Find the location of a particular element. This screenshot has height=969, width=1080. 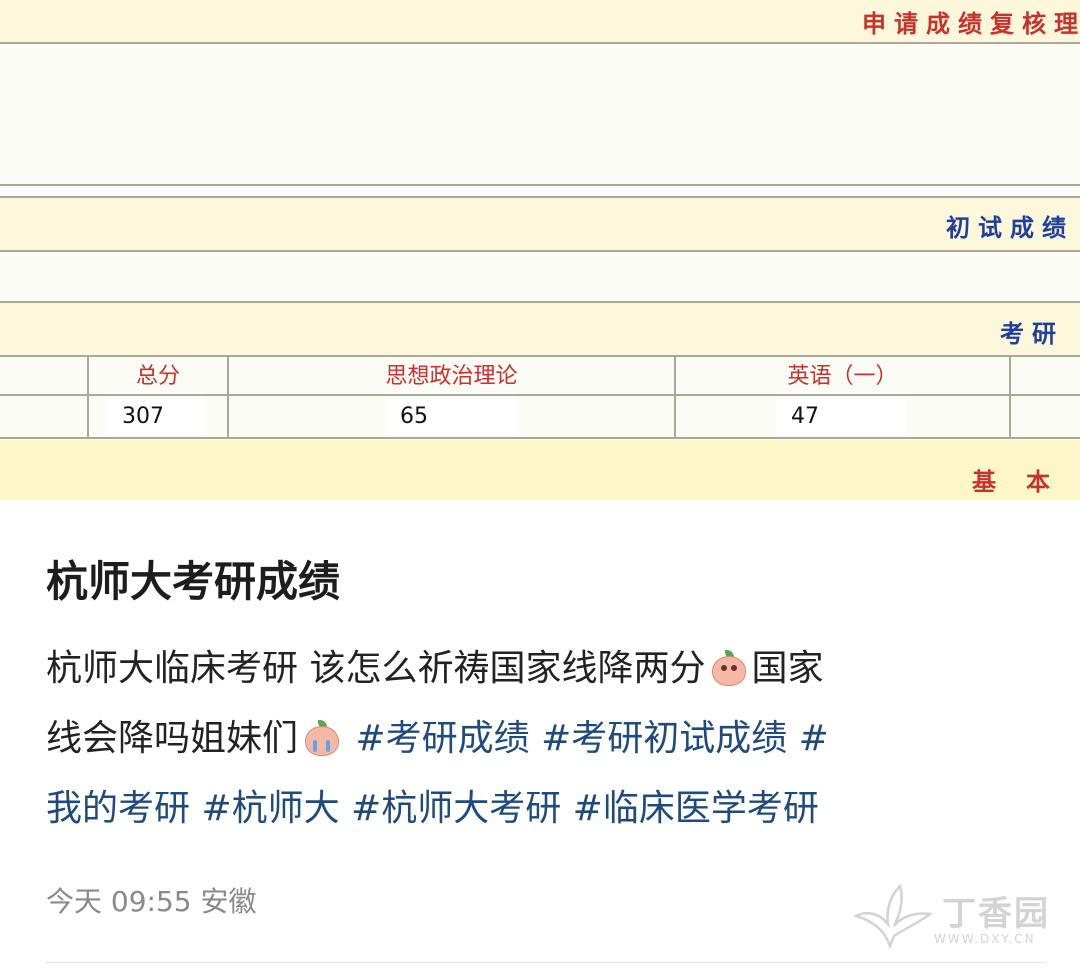

bottom-band is located at coordinates (540, 470).